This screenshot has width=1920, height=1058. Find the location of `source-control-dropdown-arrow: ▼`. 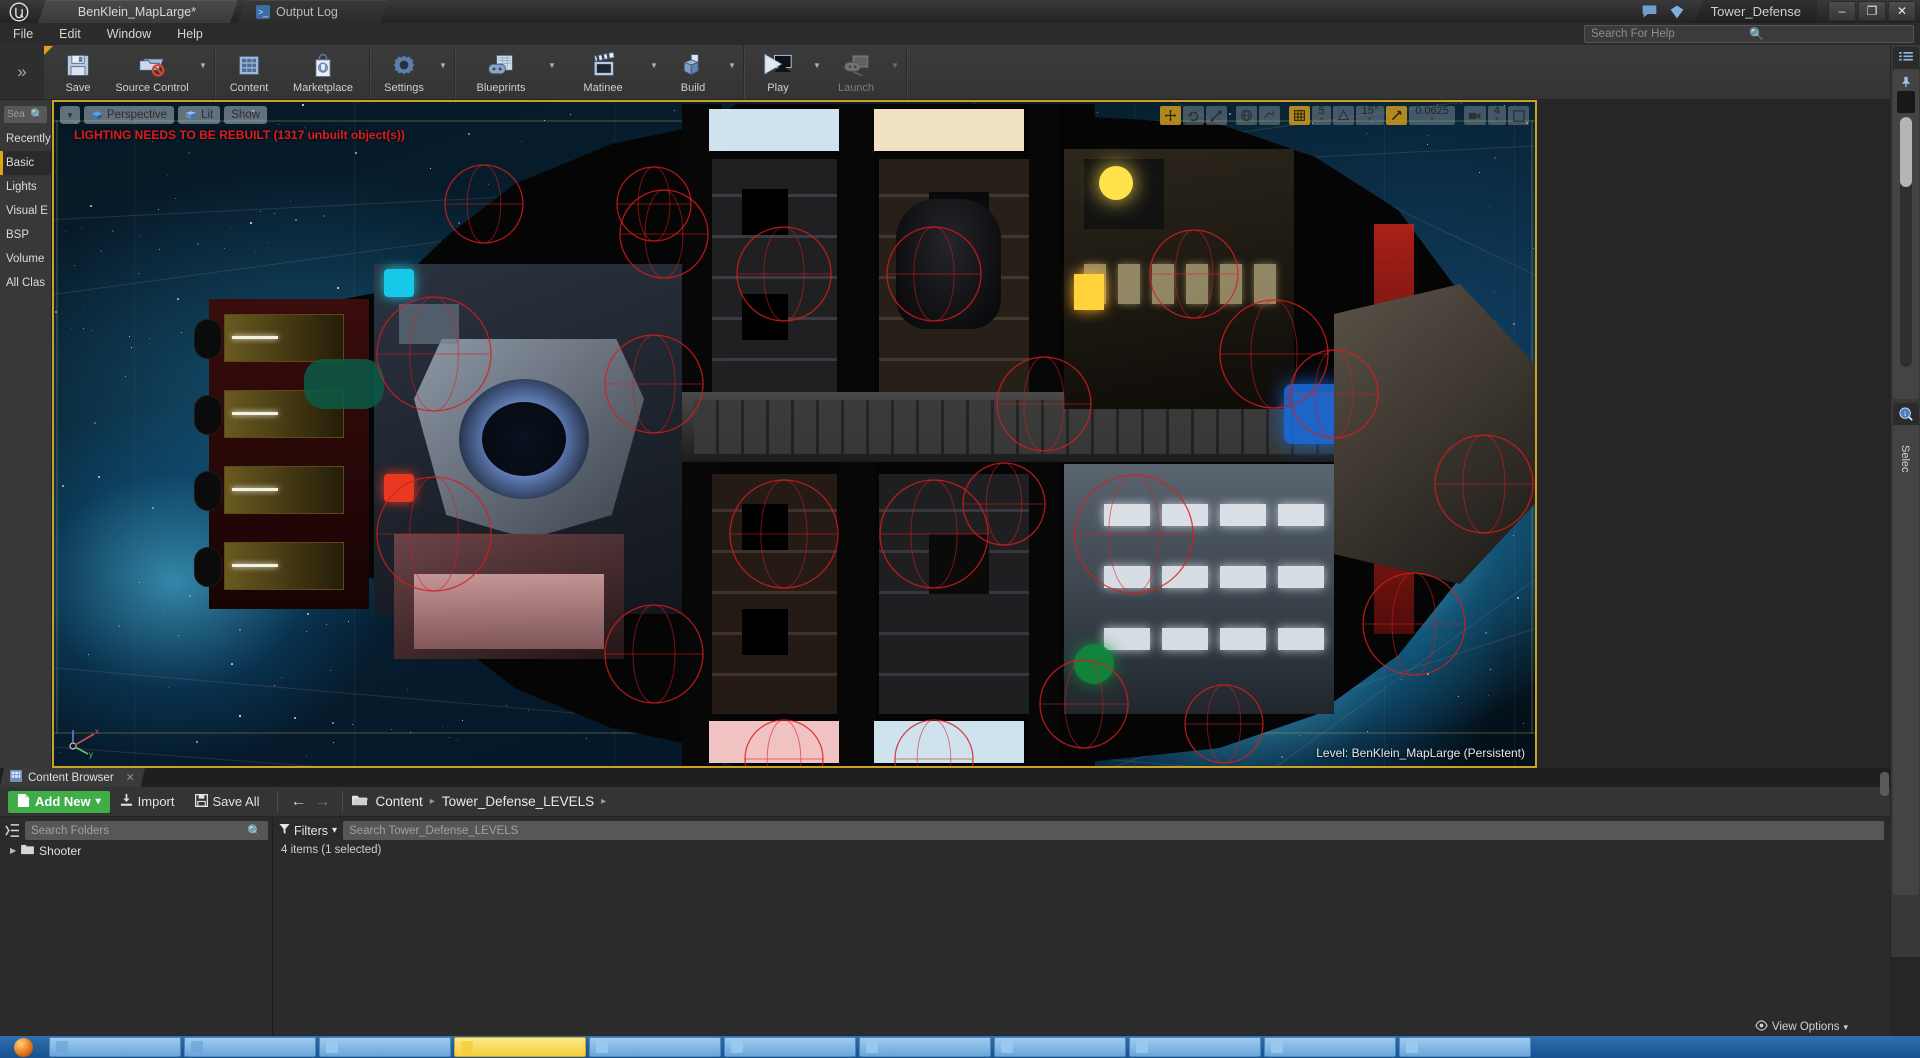

source-control-dropdown-arrow: ▼ is located at coordinates (203, 72).